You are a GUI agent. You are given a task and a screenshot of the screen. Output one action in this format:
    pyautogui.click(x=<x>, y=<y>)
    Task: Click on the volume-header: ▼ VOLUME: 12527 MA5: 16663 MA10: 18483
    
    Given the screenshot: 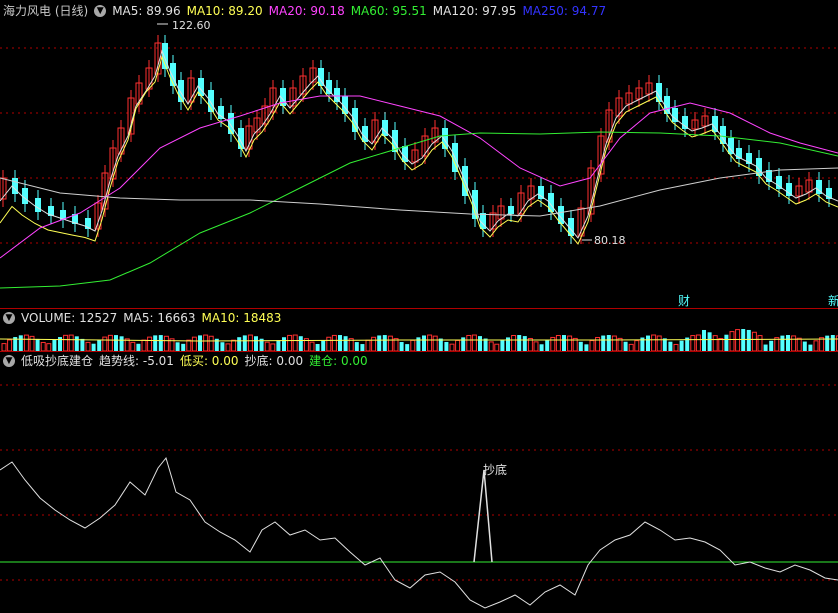 What is the action you would take?
    pyautogui.click(x=140, y=318)
    